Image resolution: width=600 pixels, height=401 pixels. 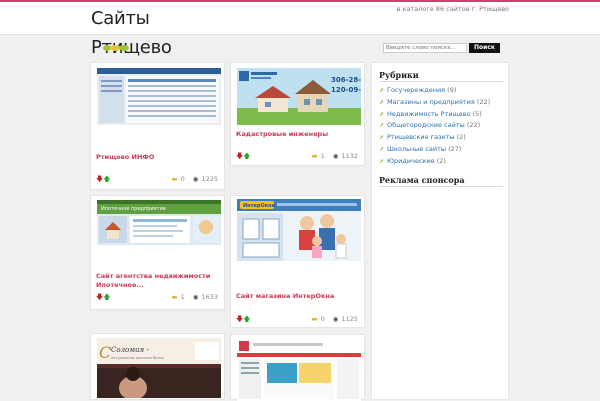 I want to click on views-count: 1633, so click(x=209, y=297).